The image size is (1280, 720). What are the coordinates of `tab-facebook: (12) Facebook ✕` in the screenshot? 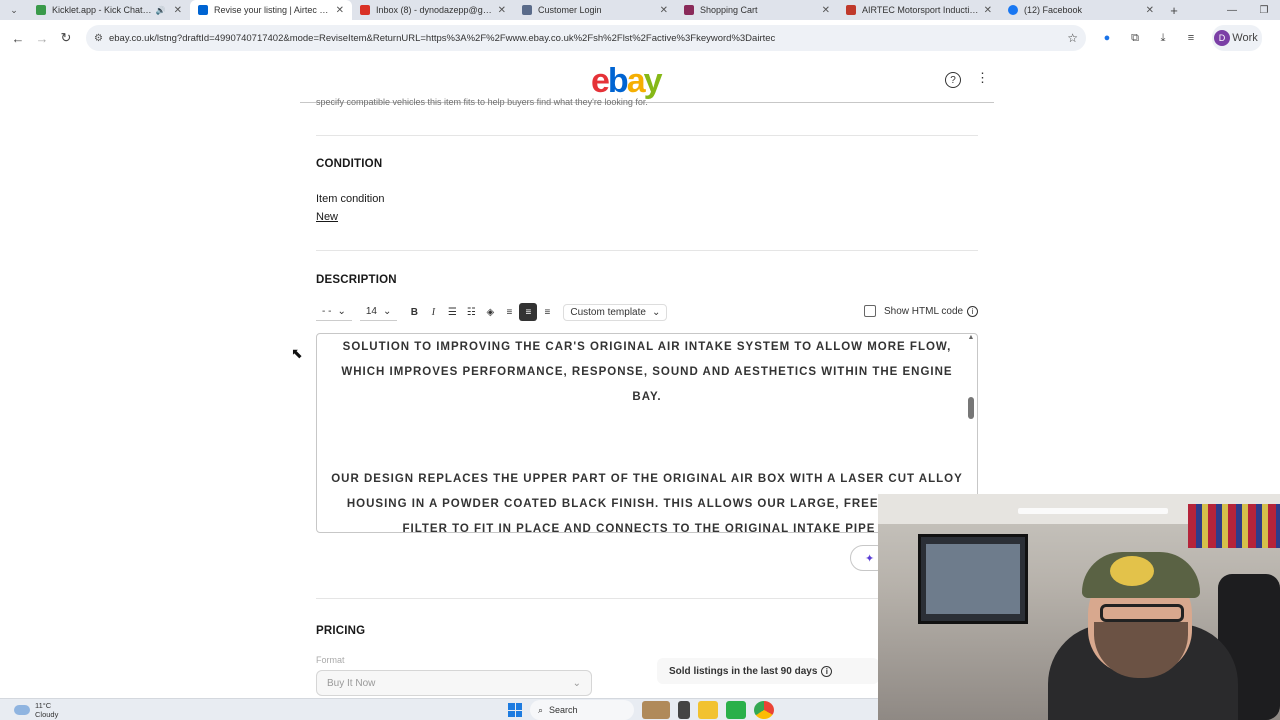 It's located at (1081, 10).